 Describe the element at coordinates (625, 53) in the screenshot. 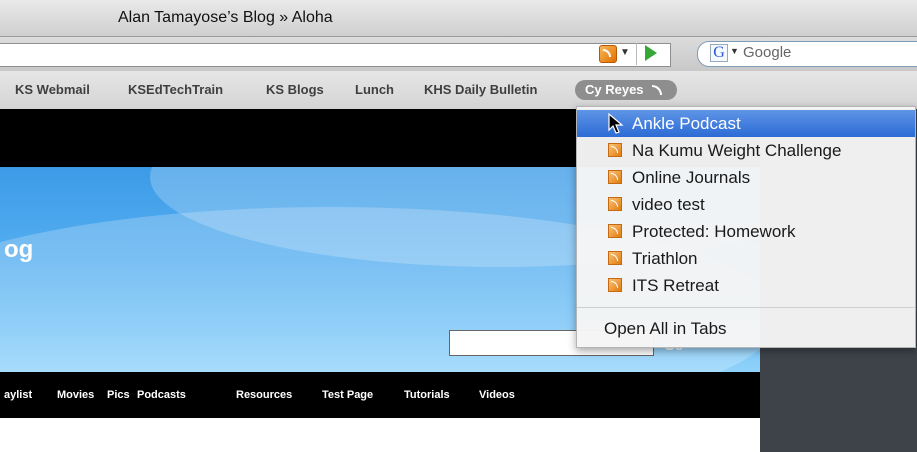

I see `dropdown-caret-icon: ▼` at that location.